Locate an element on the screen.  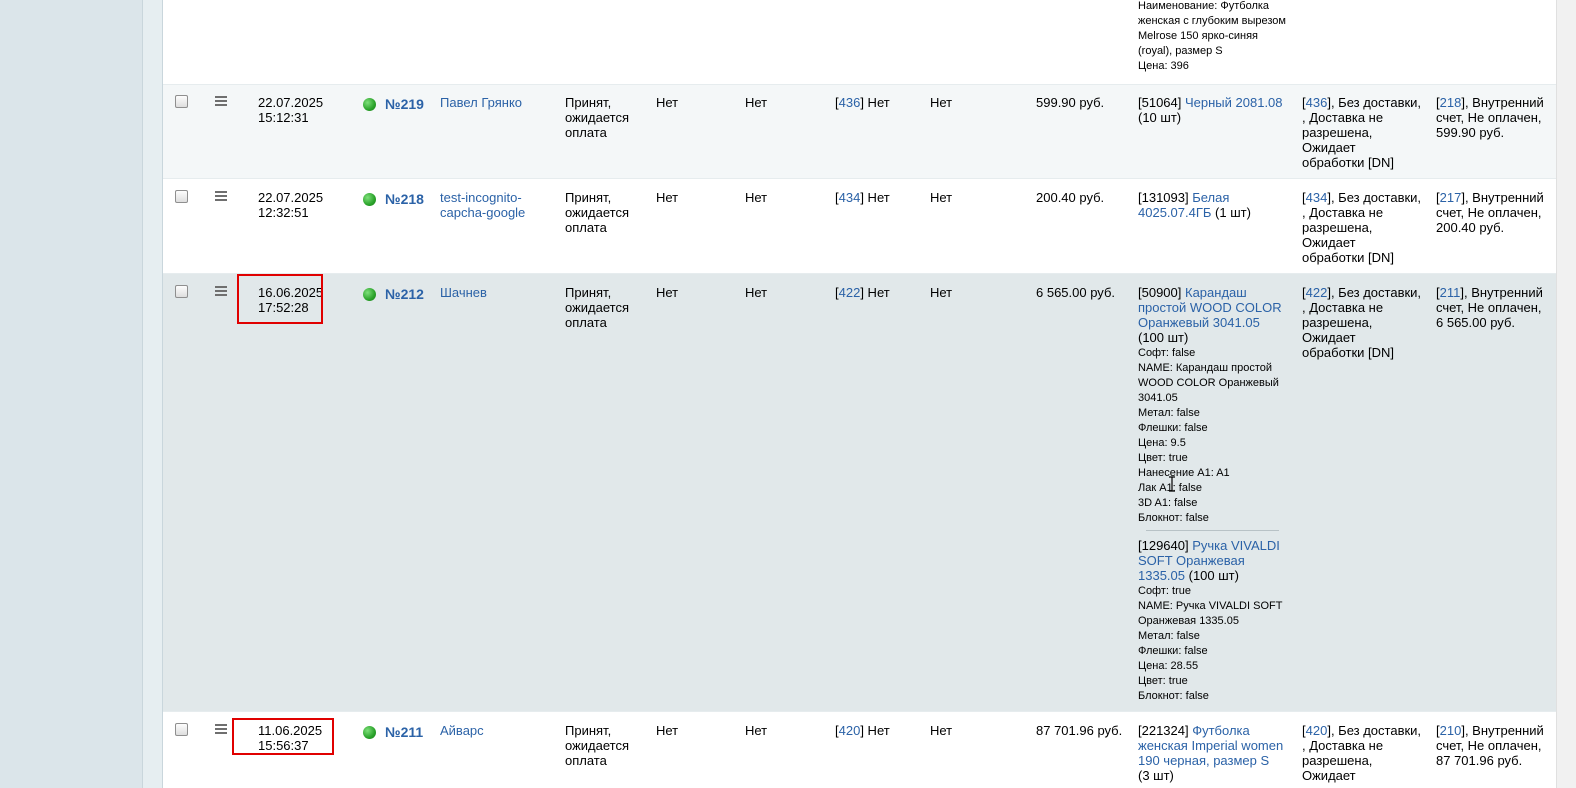
invoice-id-link: 211 is located at coordinates (1450, 292).